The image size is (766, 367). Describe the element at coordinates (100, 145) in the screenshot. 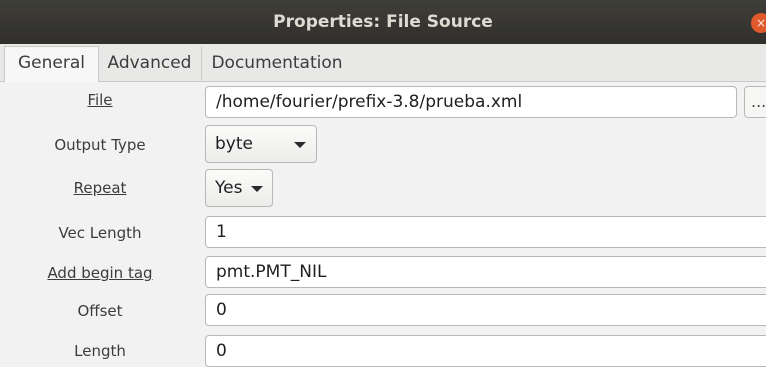

I see `output-type-label: Output Type` at that location.